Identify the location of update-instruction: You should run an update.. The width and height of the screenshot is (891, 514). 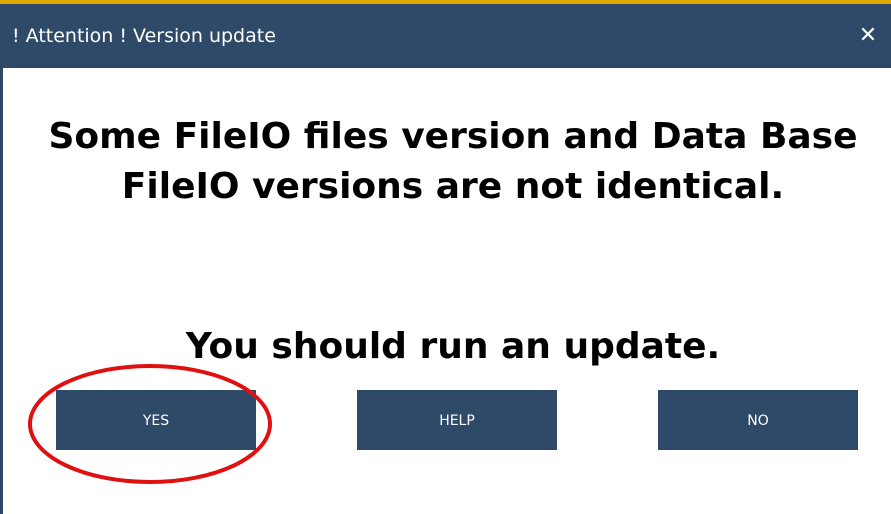
(453, 346).